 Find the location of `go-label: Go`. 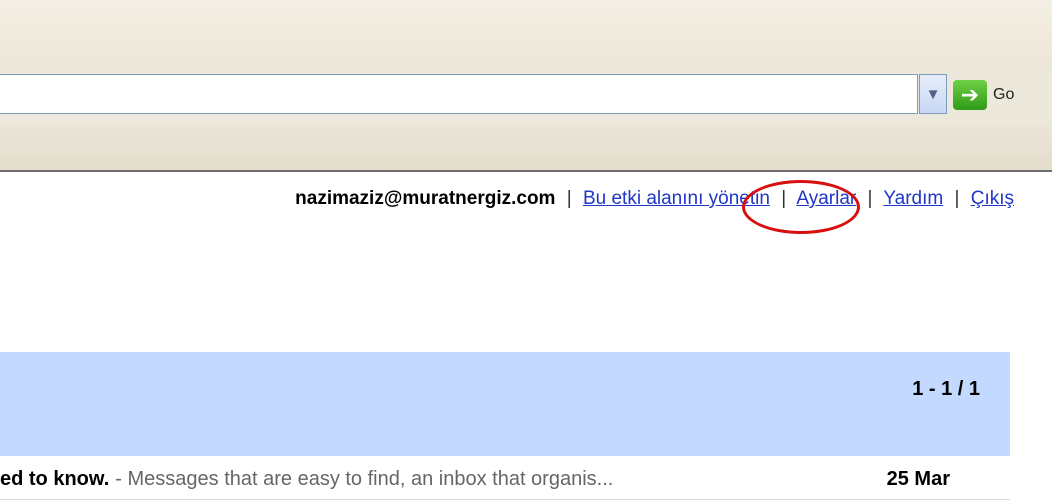

go-label: Go is located at coordinates (1004, 94).